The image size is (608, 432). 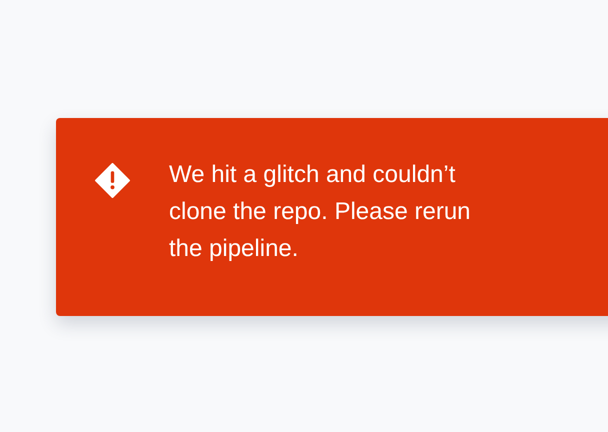 What do you see at coordinates (112, 180) in the screenshot?
I see `warning-icon` at bounding box center [112, 180].